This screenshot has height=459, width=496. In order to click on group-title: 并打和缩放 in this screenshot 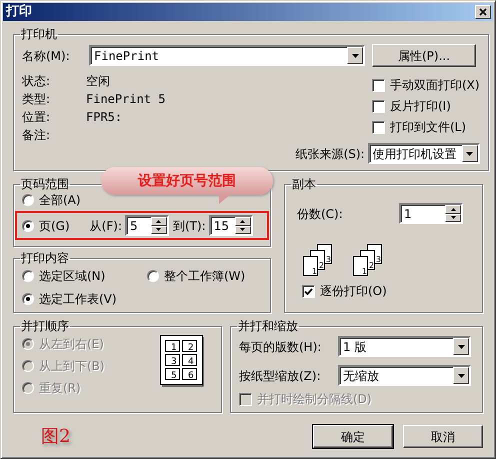, I will do `click(268, 326)`.